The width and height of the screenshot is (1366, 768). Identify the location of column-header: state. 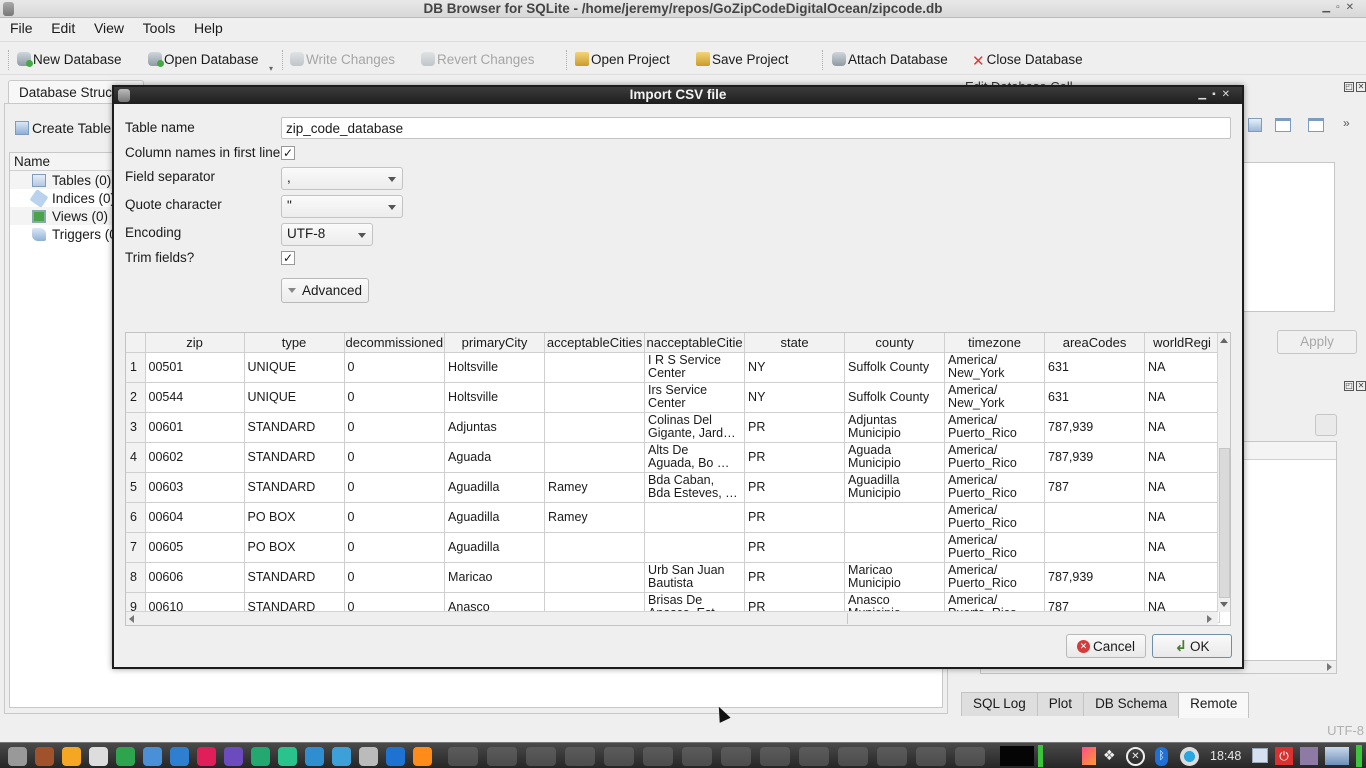
(795, 343).